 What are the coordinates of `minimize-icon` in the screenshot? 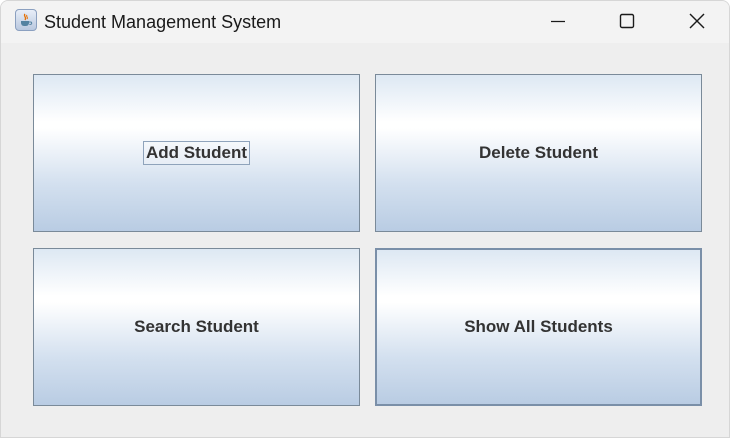 It's located at (558, 21).